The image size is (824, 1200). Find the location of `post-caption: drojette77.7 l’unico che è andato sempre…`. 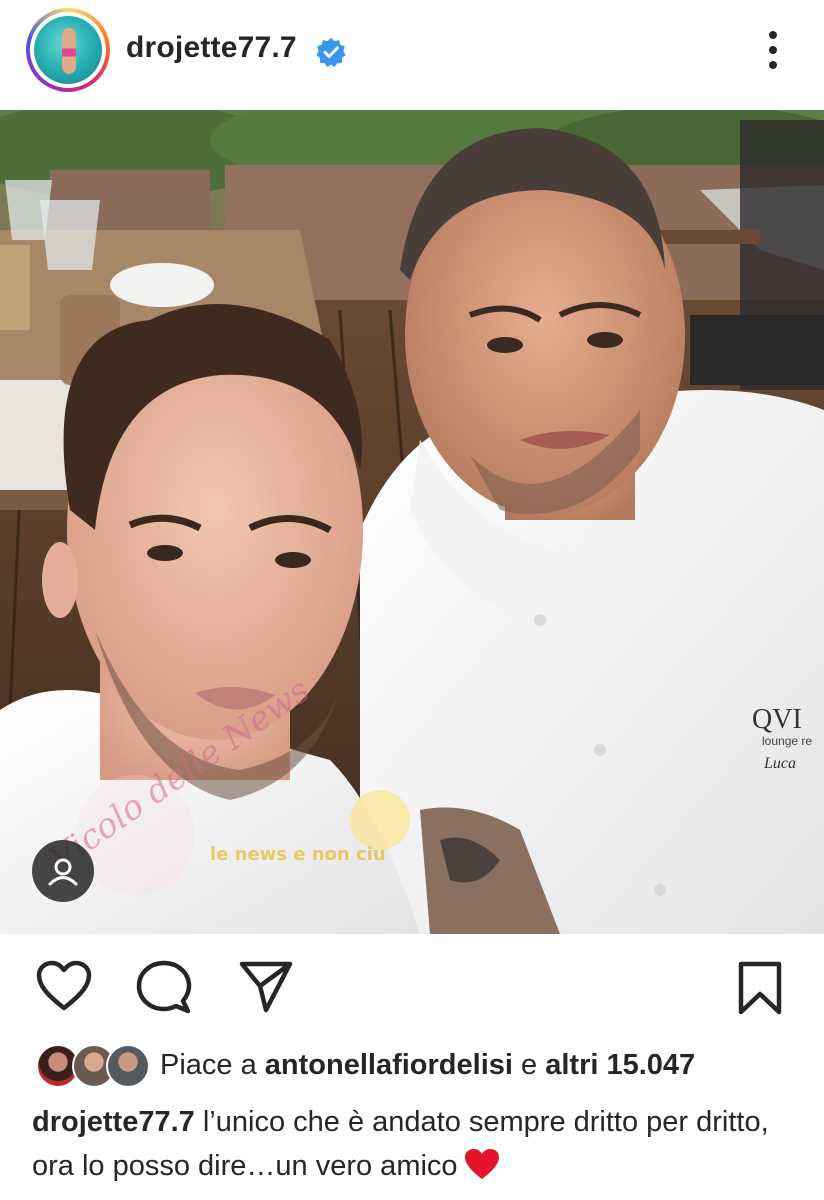

post-caption: drojette77.7 l’unico che è andato sempre… is located at coordinates (417, 1144).